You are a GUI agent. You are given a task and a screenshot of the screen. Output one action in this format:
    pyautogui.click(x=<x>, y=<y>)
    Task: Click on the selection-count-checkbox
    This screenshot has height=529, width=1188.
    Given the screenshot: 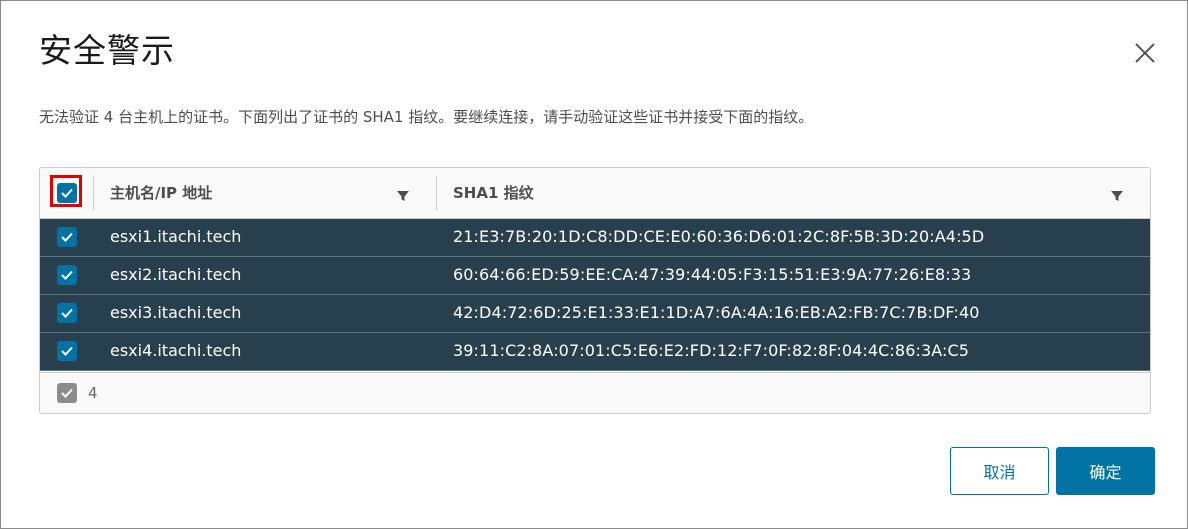 What is the action you would take?
    pyautogui.click(x=67, y=393)
    